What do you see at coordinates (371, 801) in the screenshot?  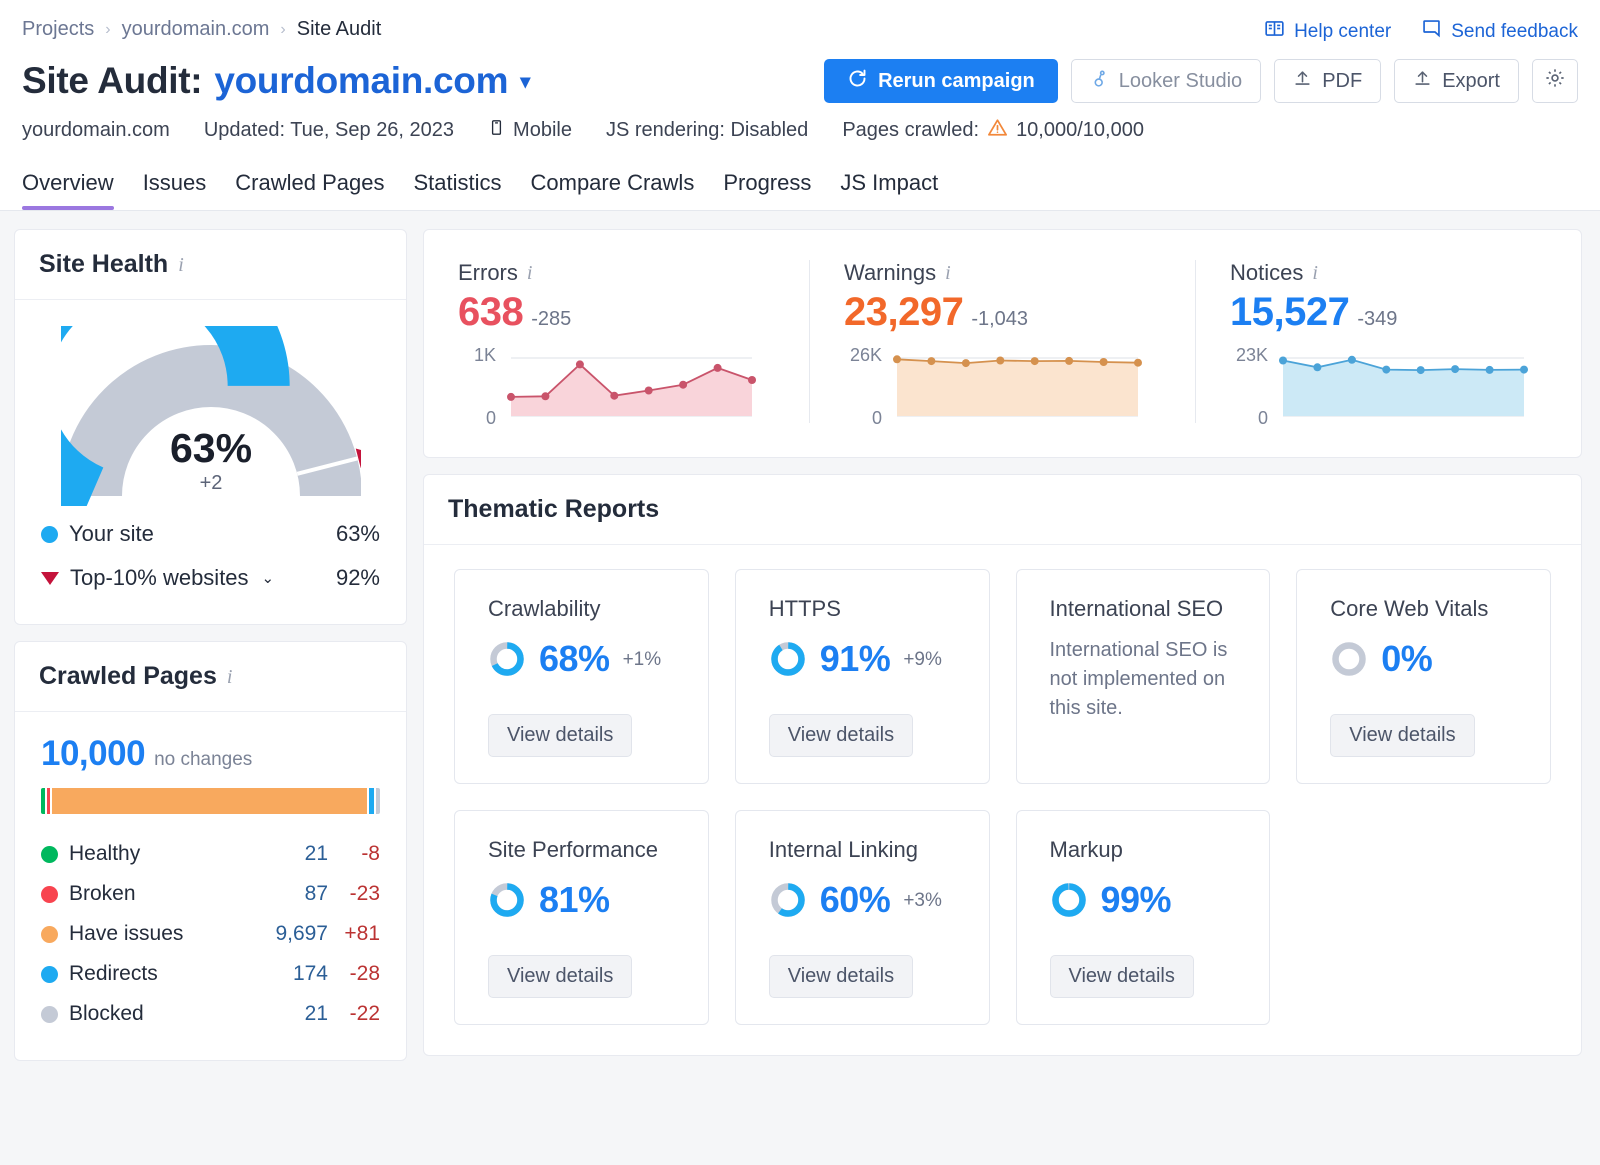 I see `distribution-segment-redirects` at bounding box center [371, 801].